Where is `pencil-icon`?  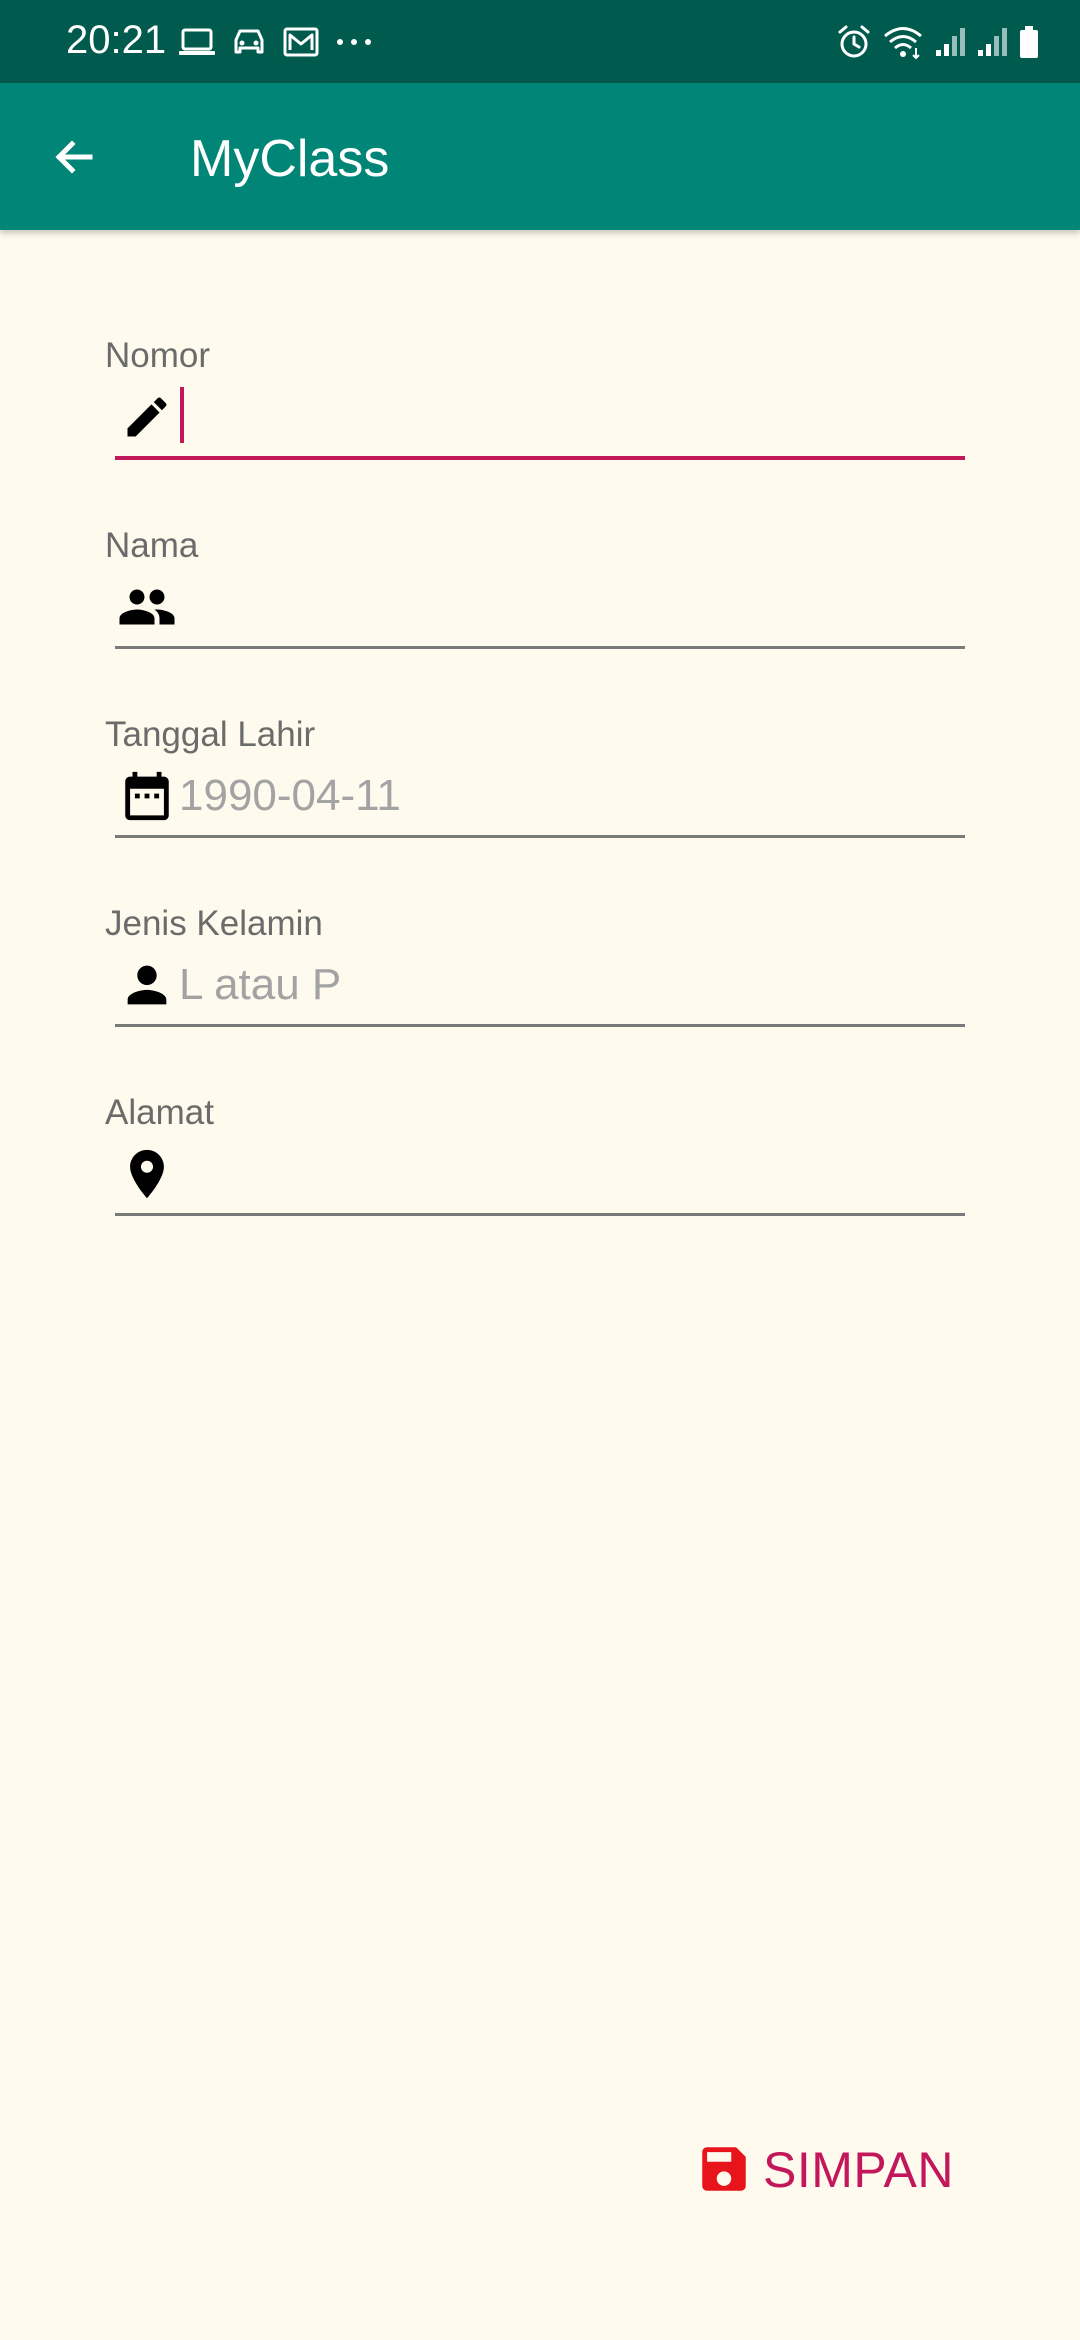
pencil-icon is located at coordinates (147, 417).